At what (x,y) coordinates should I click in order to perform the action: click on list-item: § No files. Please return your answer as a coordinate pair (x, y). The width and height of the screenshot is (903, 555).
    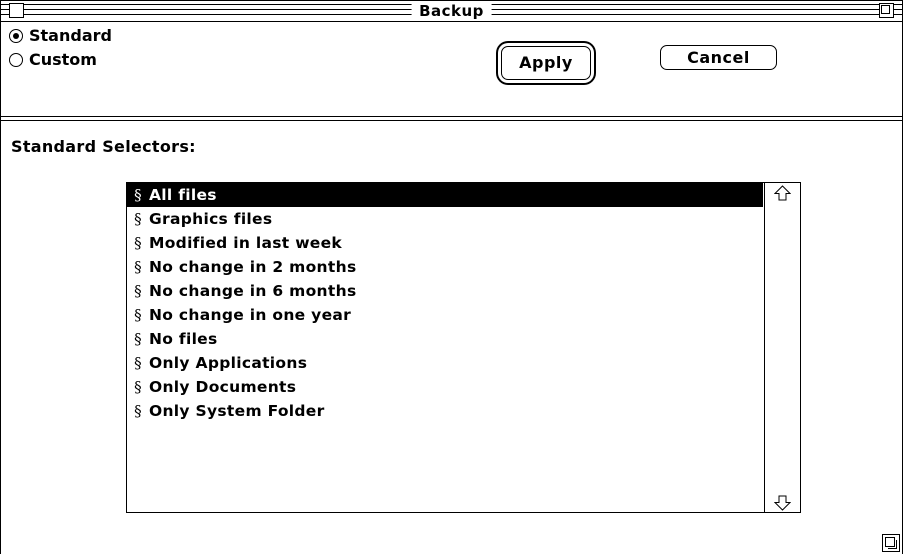
    Looking at the image, I should click on (445, 339).